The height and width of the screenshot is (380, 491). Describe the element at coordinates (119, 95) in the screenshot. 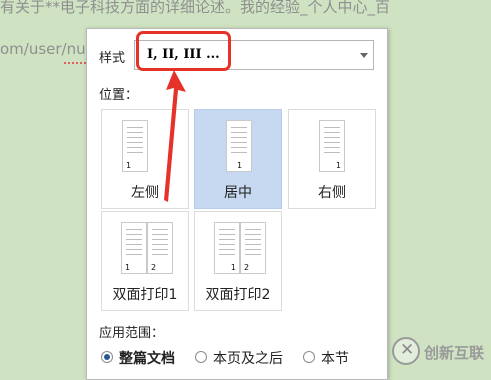

I see `position-label: 位置：` at that location.